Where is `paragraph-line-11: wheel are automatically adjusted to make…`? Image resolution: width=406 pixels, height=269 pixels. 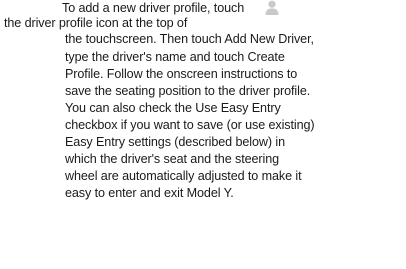
paragraph-line-11: wheel are automatically adjusted to make… is located at coordinates (183, 176).